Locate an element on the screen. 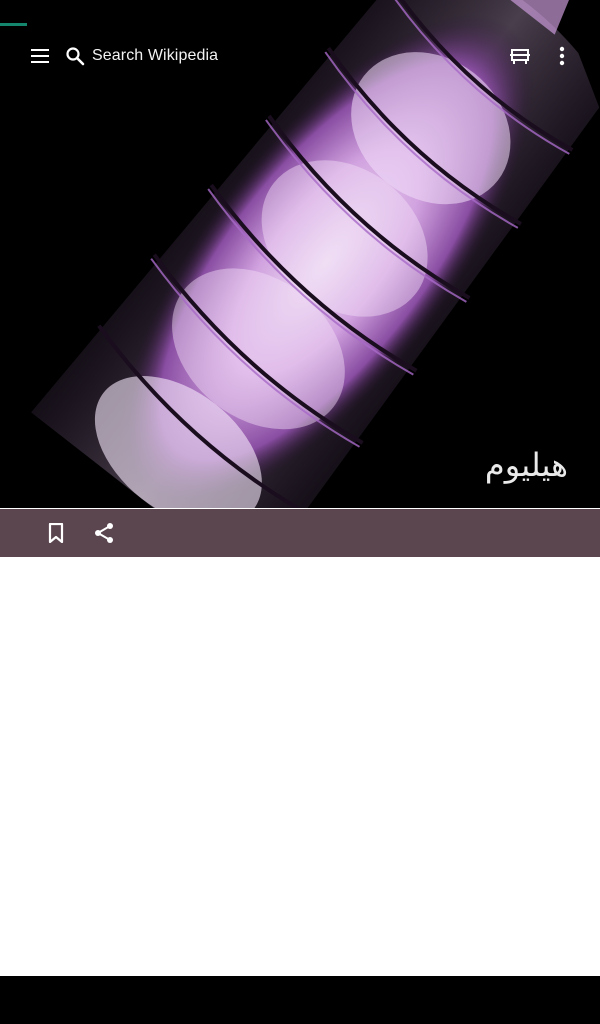 The image size is (600, 1024). more-vertical-icon is located at coordinates (562, 56).